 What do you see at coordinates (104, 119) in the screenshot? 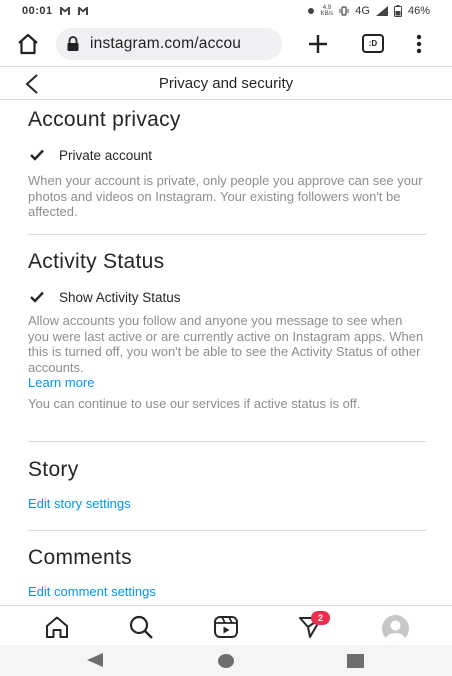
I see `section-title: Account privacy` at bounding box center [104, 119].